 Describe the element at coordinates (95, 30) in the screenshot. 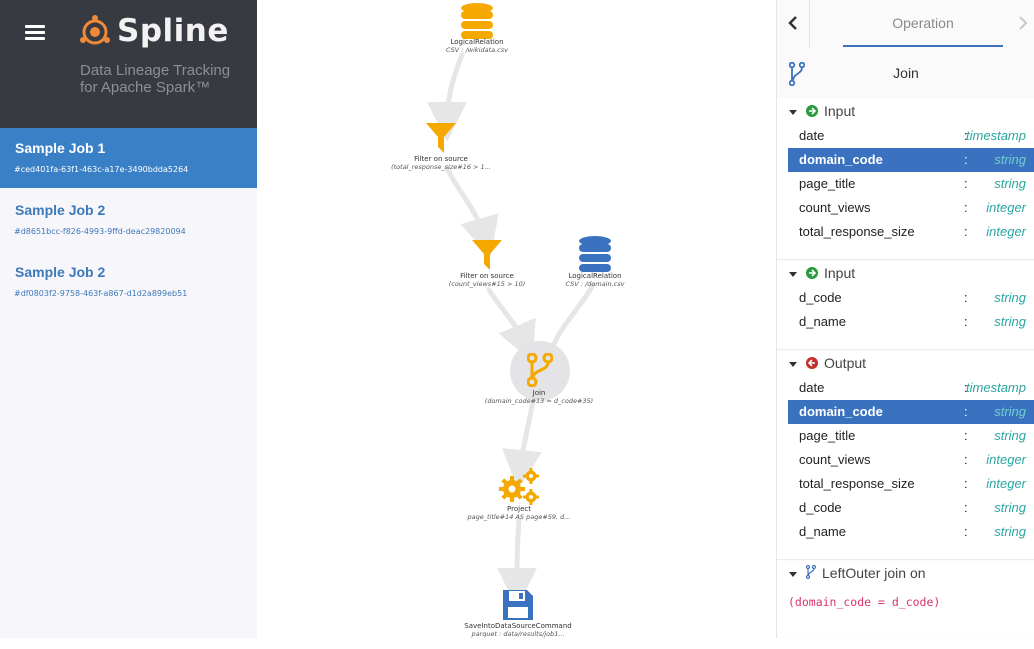

I see `spline-logo-icon` at that location.